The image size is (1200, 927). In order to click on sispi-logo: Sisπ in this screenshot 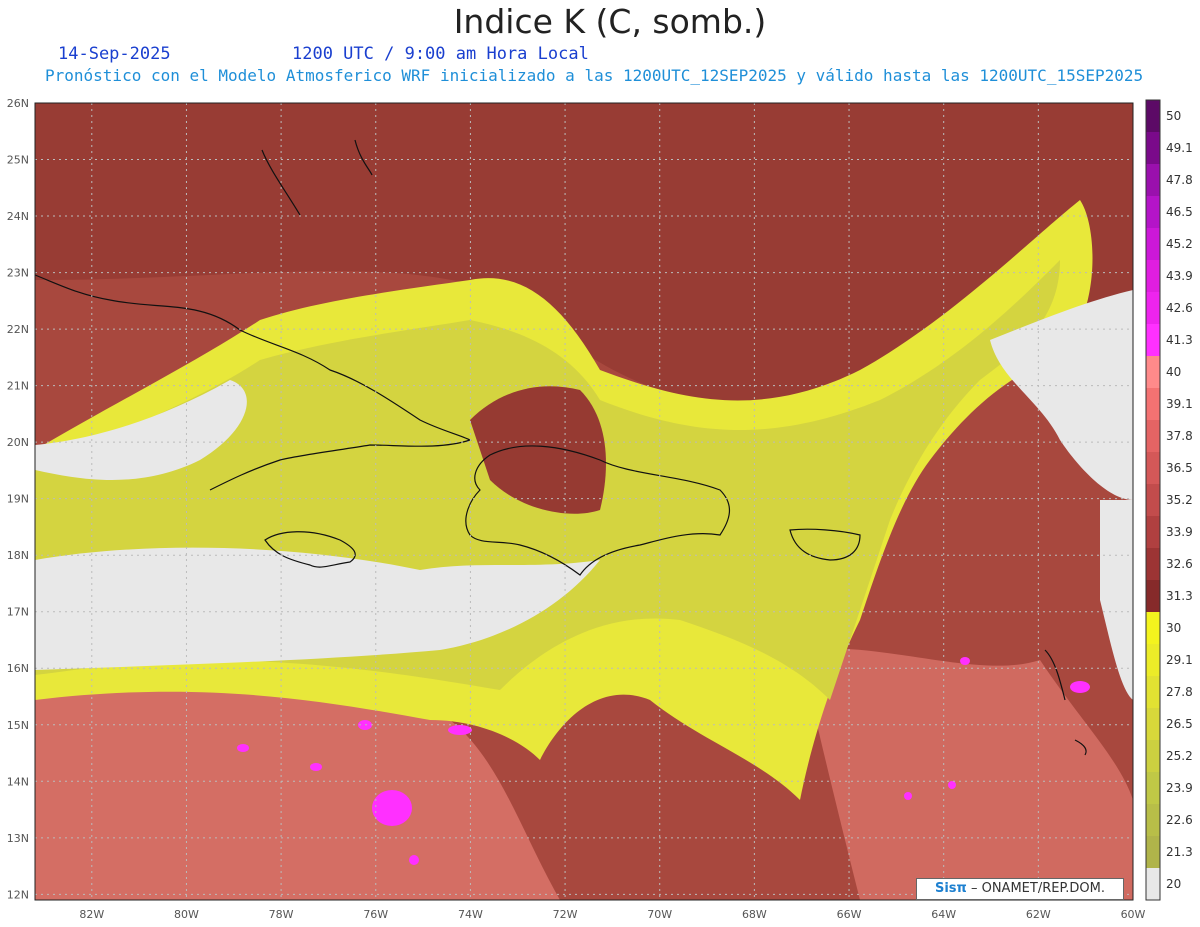, I will do `click(950, 888)`.